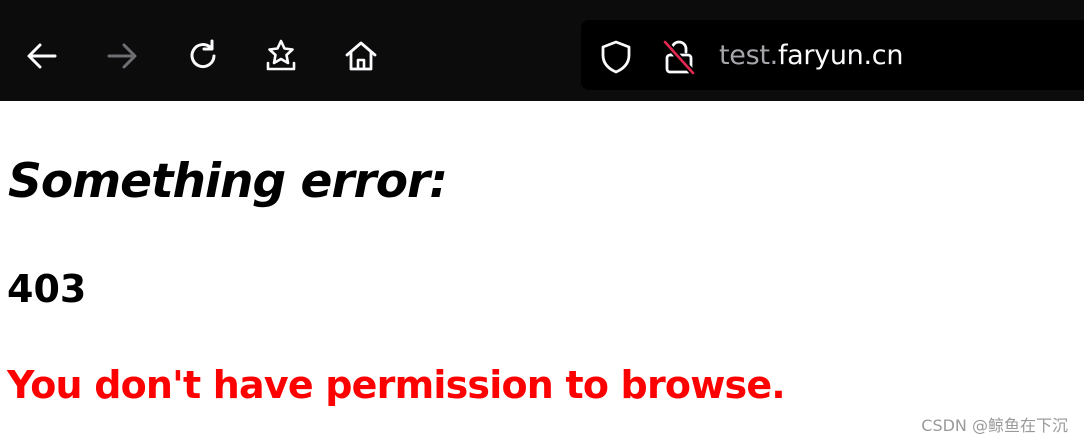  I want to click on shield-icon, so click(616, 57).